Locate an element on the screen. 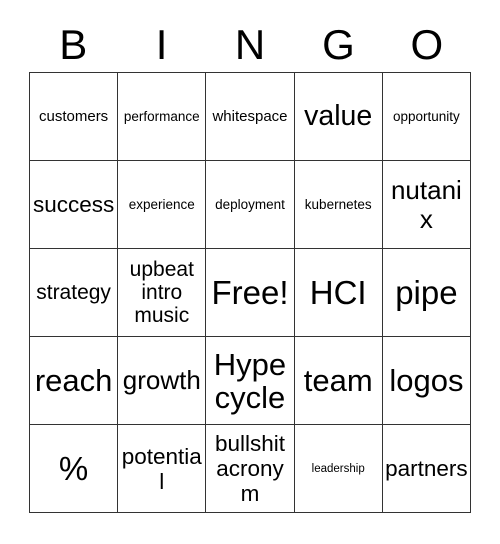  bingo-cell: experience is located at coordinates (162, 205).